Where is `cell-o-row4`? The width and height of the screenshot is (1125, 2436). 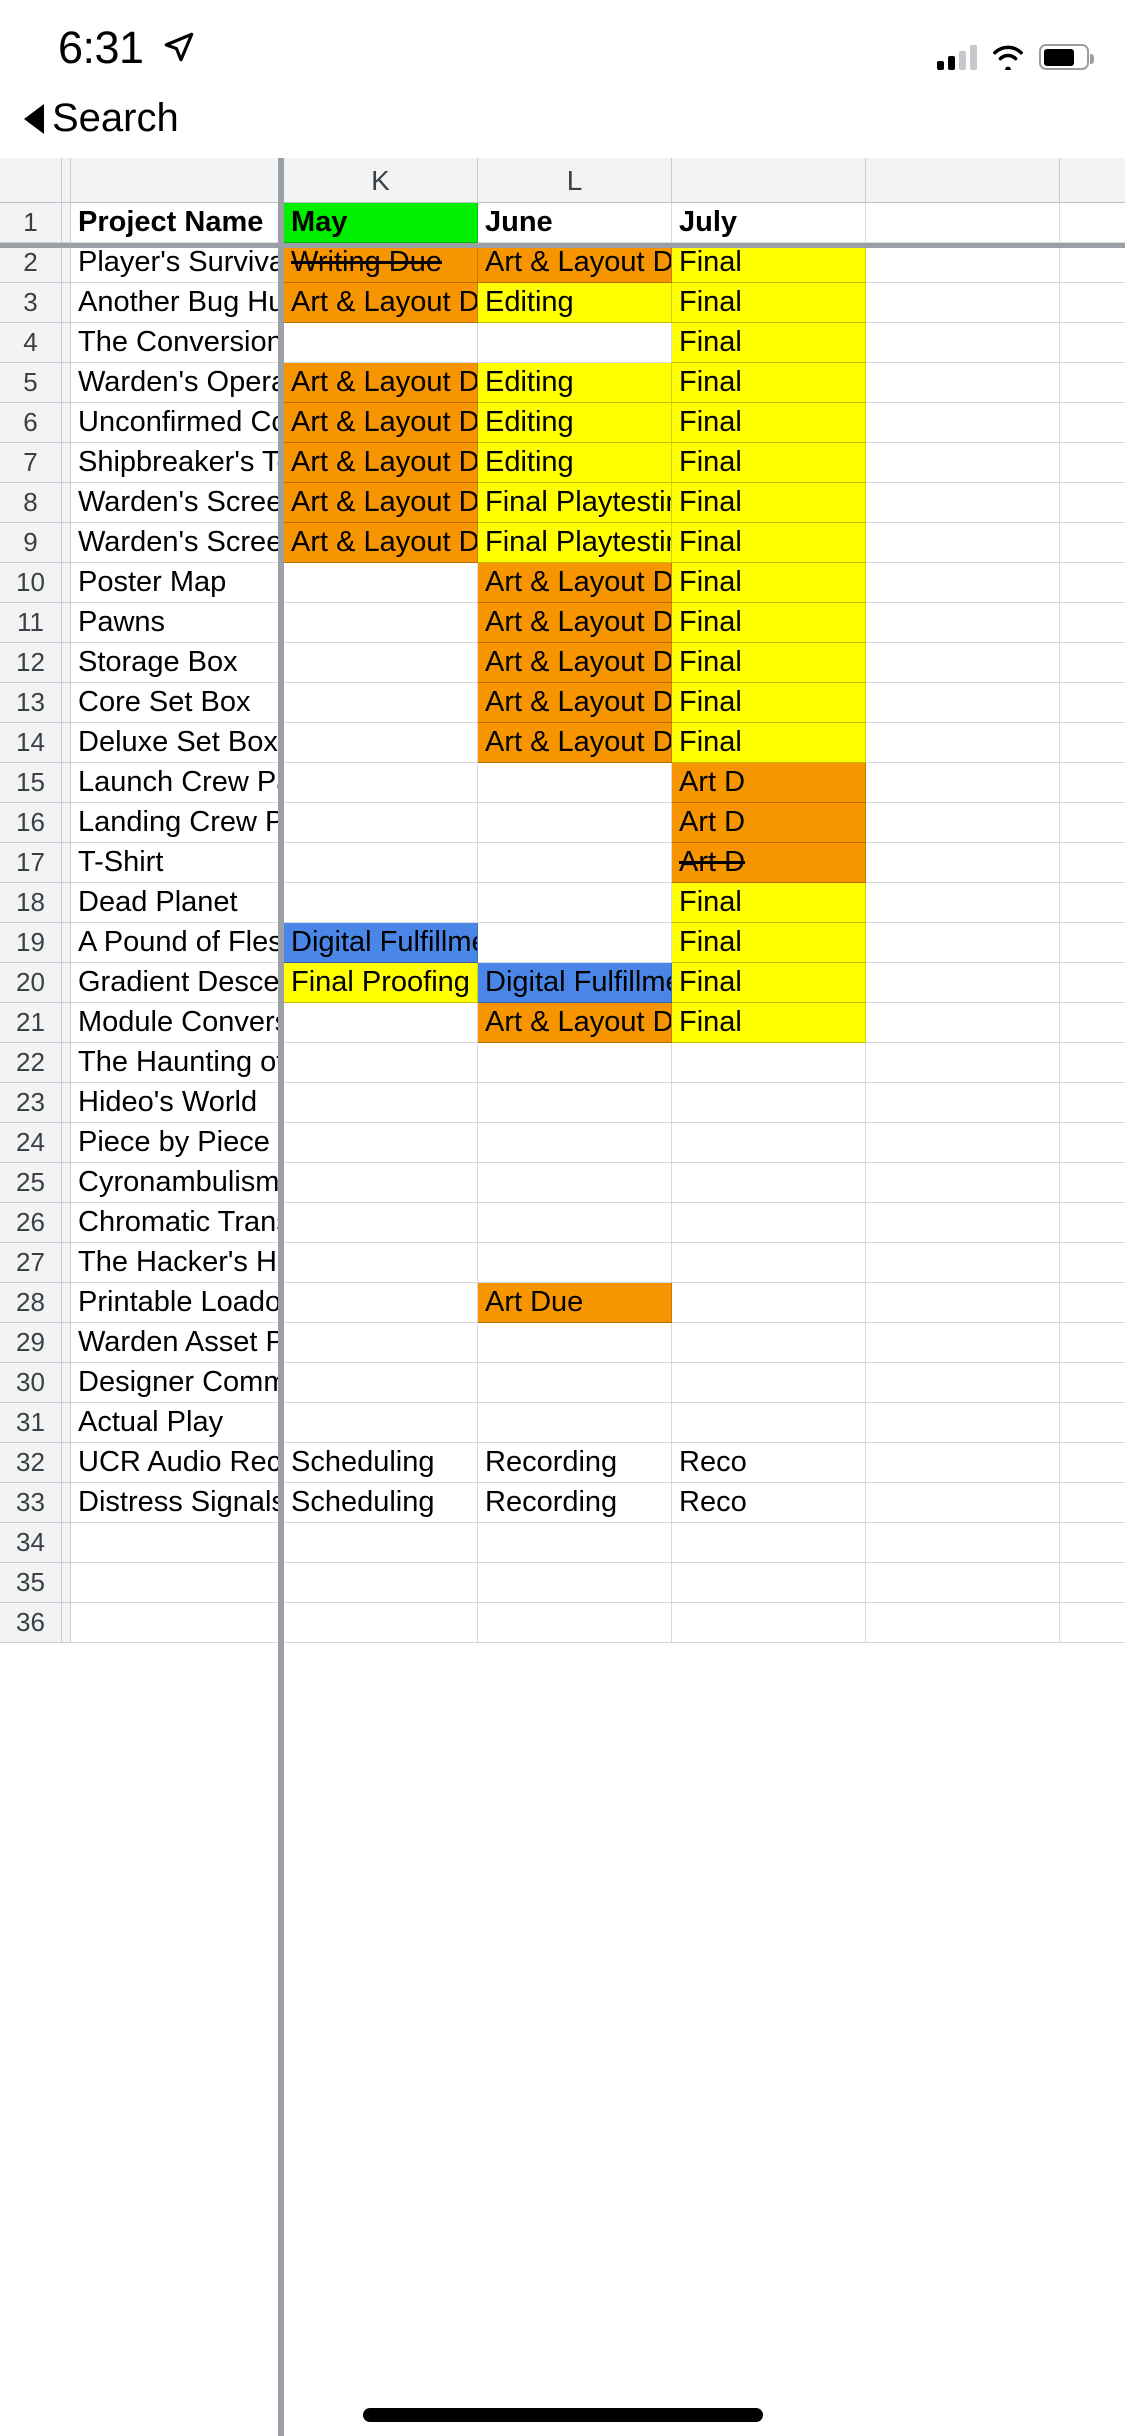 cell-o-row4 is located at coordinates (1092, 343).